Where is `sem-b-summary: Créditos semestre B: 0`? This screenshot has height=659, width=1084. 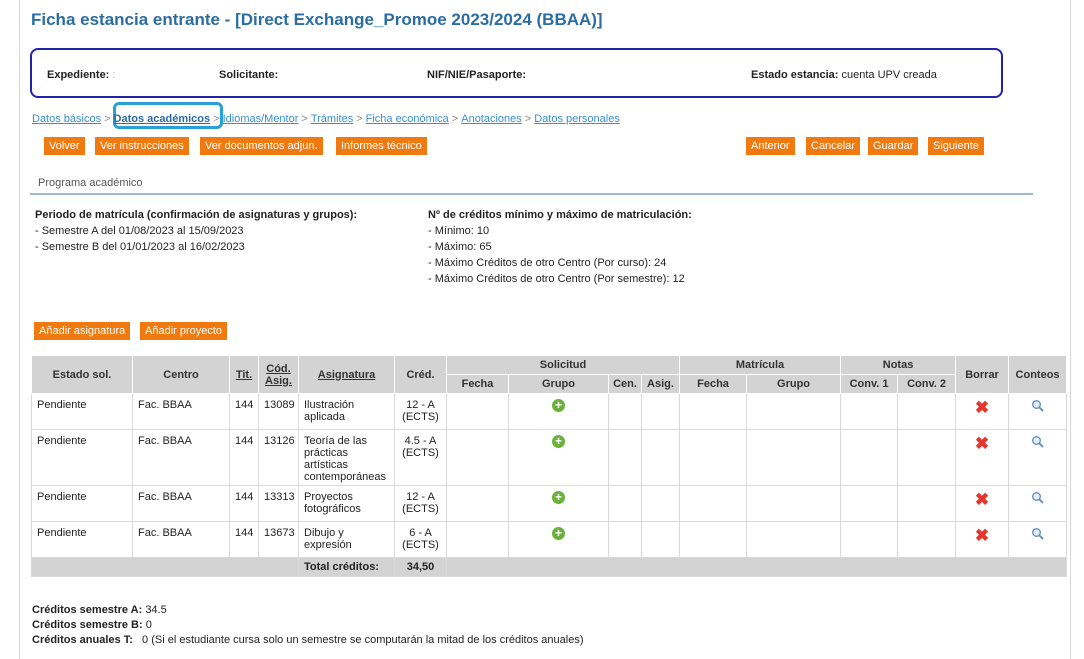
sem-b-summary: Créditos semestre B: 0 is located at coordinates (307, 625).